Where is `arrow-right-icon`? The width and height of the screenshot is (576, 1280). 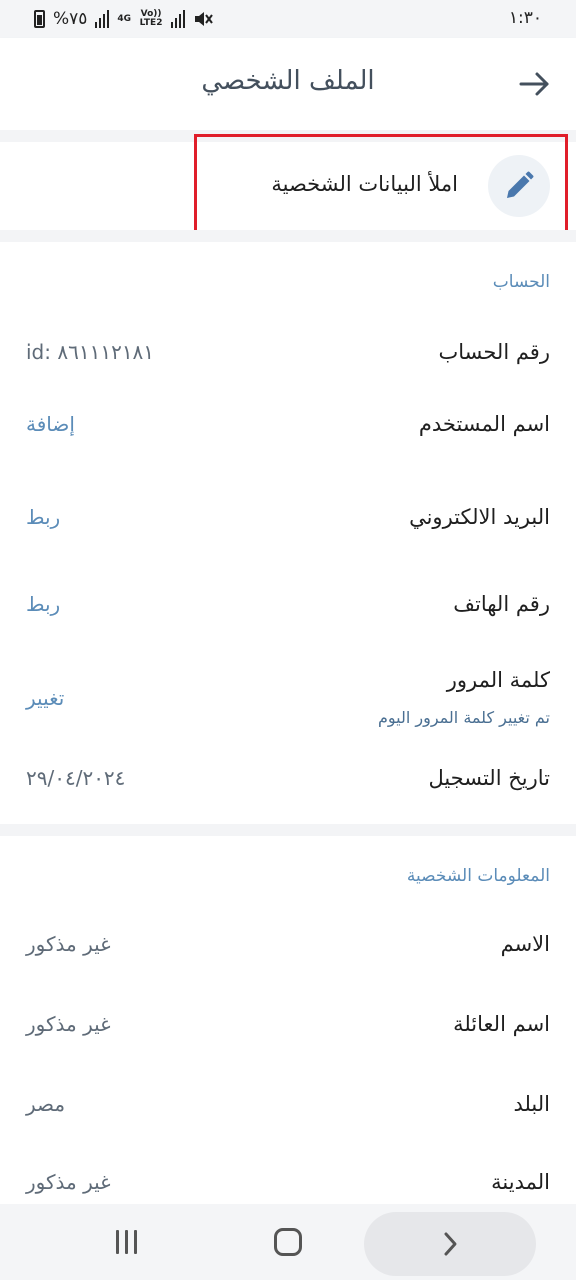
arrow-right-icon is located at coordinates (534, 84).